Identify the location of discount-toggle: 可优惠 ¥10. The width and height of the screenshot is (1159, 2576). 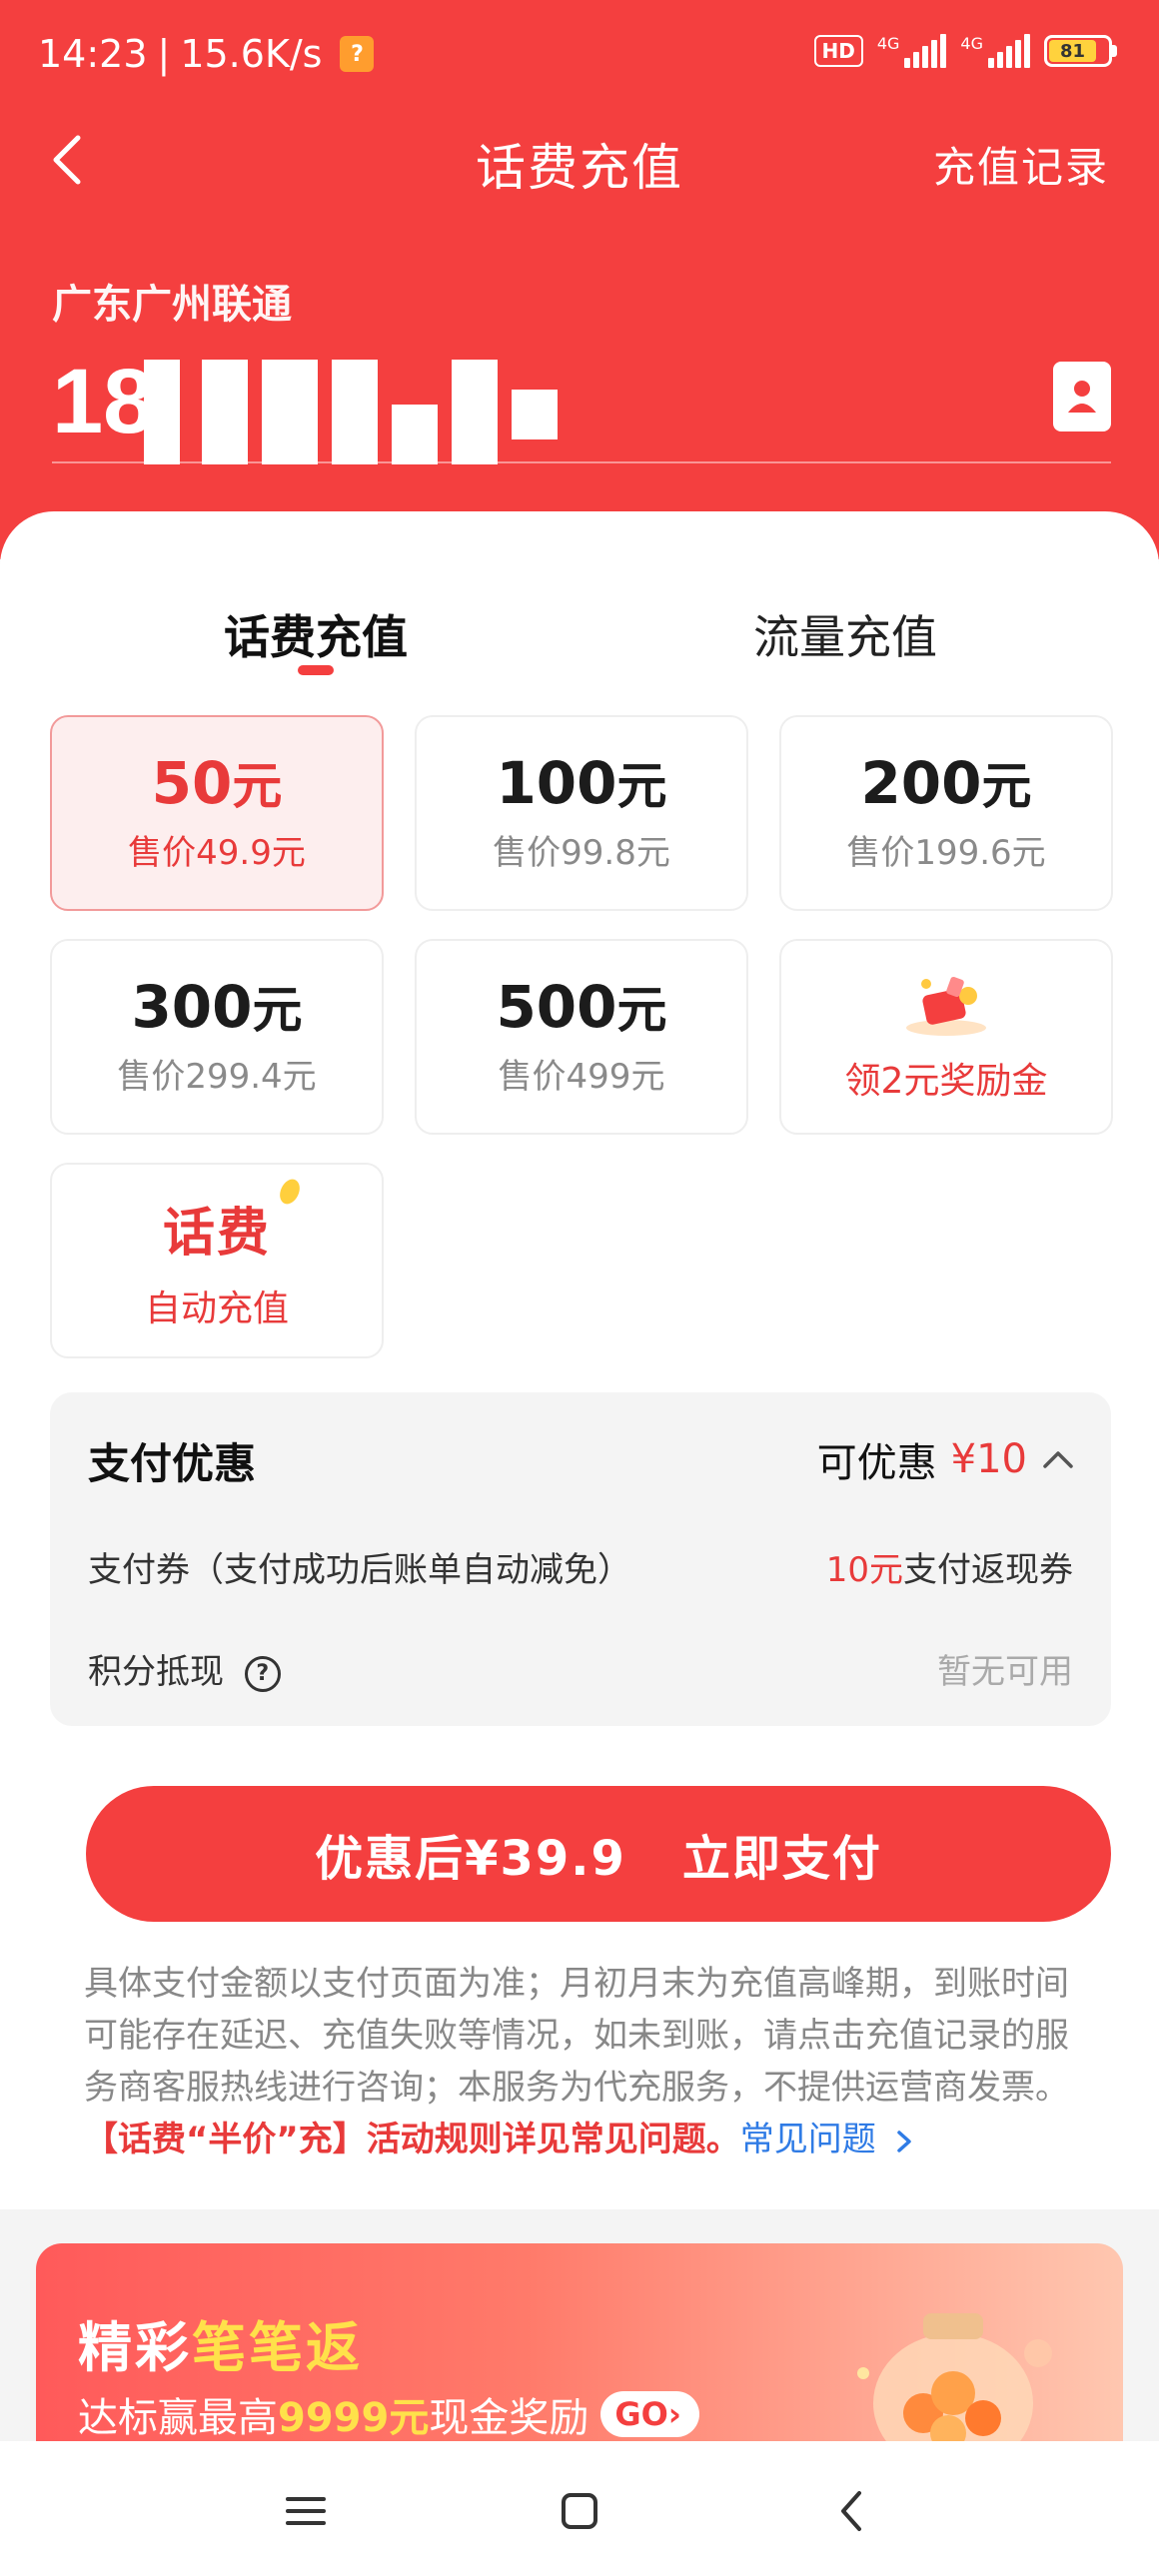
(946, 1459).